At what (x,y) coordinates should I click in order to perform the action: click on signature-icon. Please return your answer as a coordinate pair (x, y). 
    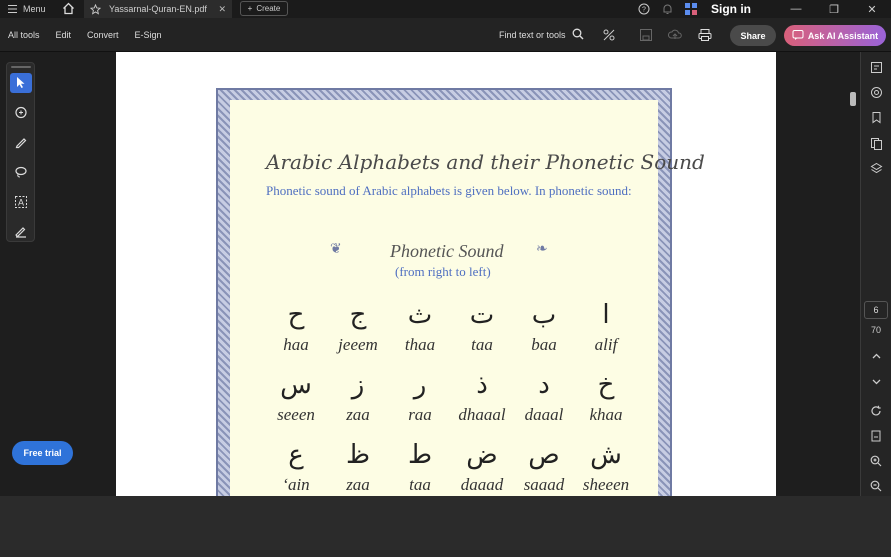
    Looking at the image, I should click on (20, 232).